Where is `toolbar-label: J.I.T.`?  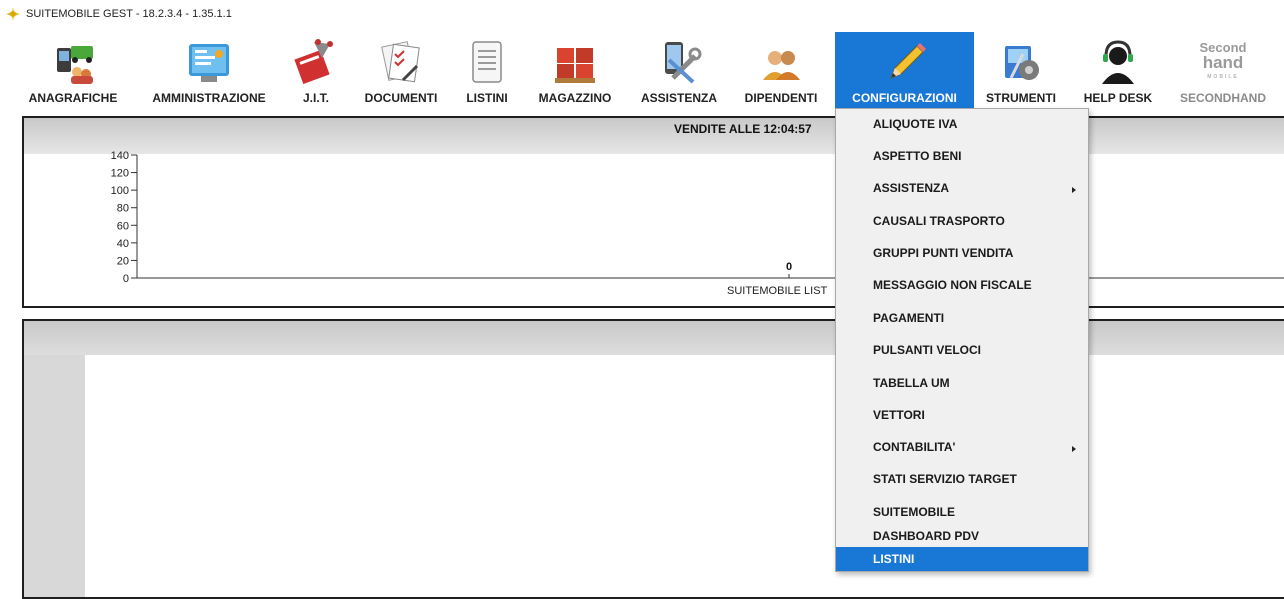 toolbar-label: J.I.T. is located at coordinates (315, 98).